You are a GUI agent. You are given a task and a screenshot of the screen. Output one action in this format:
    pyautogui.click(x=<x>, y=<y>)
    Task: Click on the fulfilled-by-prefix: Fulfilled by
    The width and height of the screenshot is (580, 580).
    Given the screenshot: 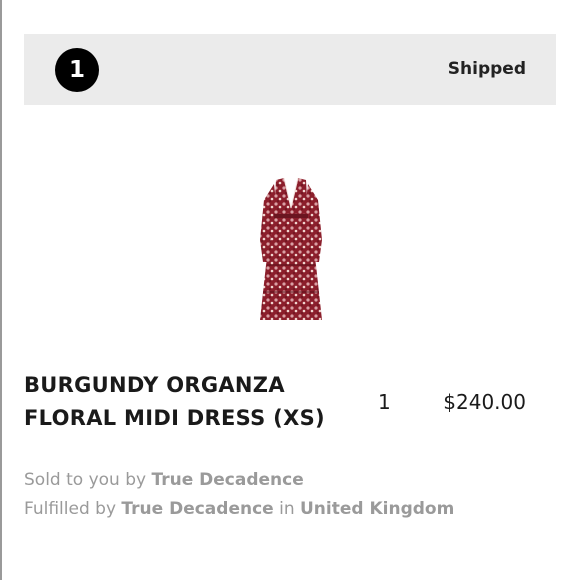 What is the action you would take?
    pyautogui.click(x=70, y=509)
    